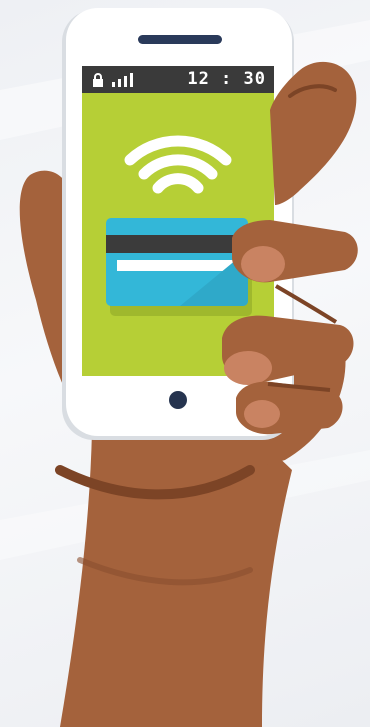  Describe the element at coordinates (178, 400) in the screenshot. I see `home-button-icon` at that location.